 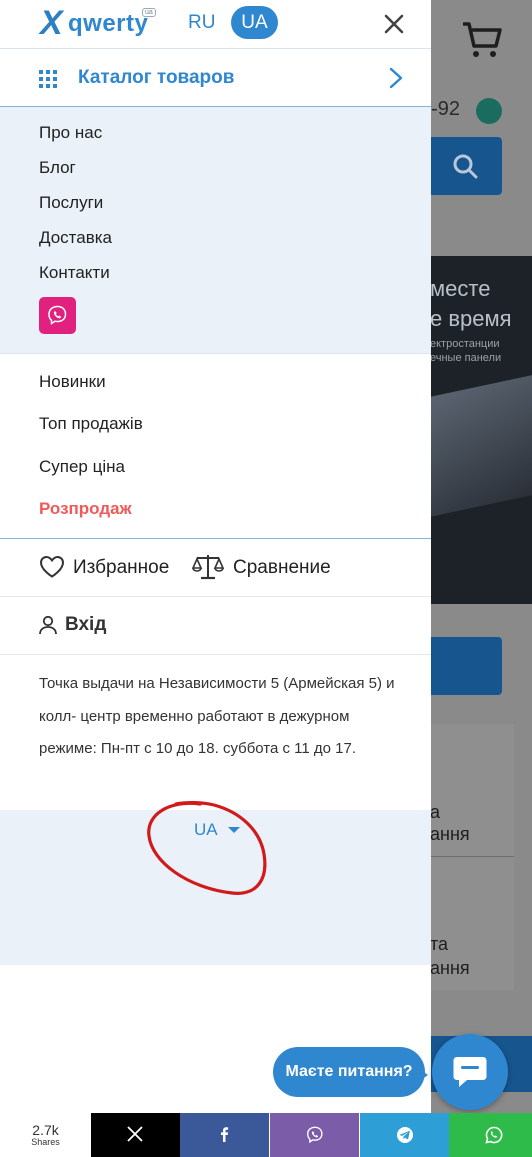 I want to click on background-button, so click(x=466, y=666).